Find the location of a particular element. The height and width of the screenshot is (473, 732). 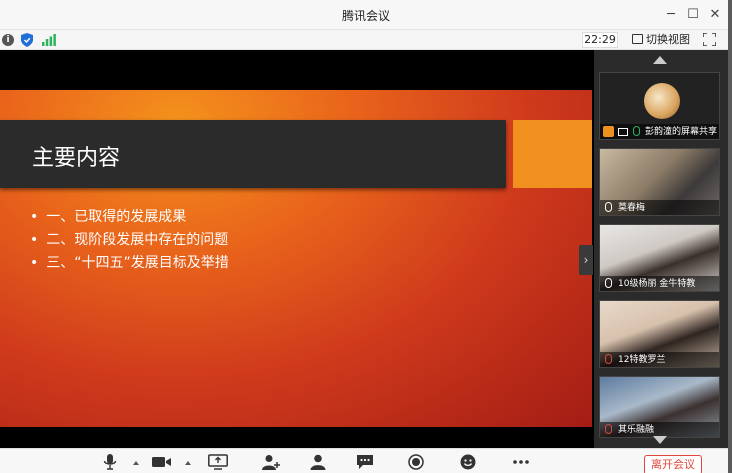

slide-title-bar: 主要内容 is located at coordinates (253, 154).